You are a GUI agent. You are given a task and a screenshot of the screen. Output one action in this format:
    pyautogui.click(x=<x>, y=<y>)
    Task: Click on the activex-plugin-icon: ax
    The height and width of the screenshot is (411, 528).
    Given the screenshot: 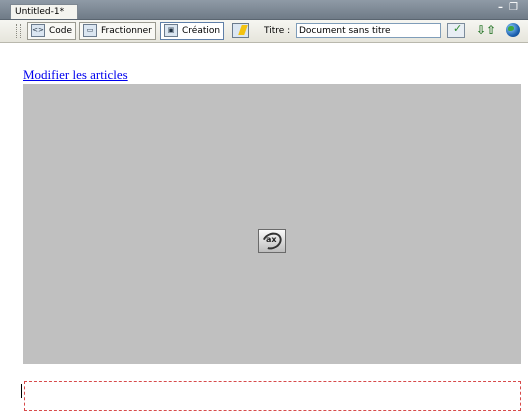 What is the action you would take?
    pyautogui.click(x=272, y=241)
    